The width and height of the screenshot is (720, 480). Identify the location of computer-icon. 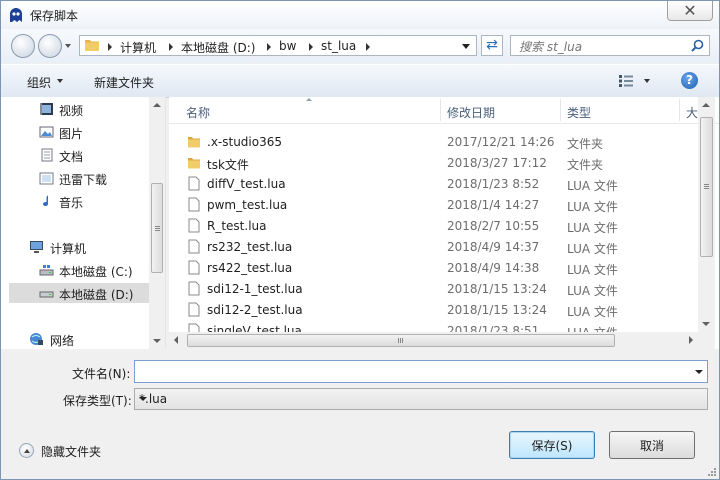
(36, 247).